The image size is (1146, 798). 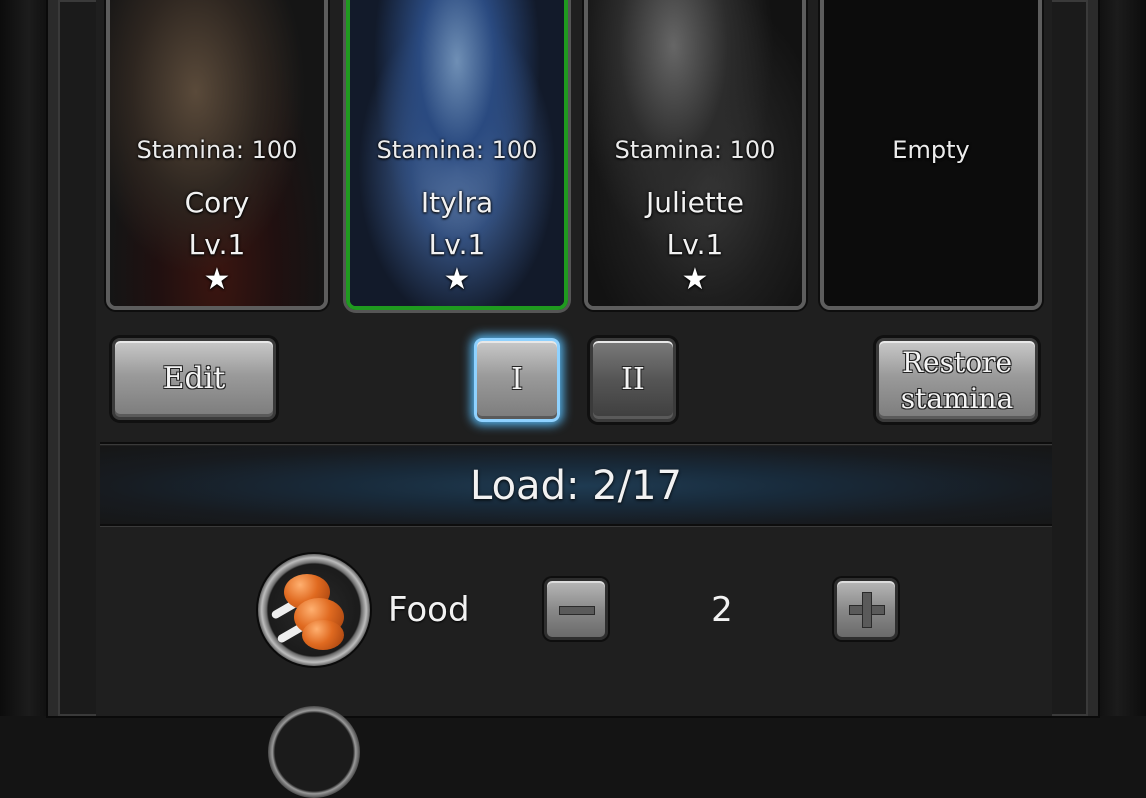 What do you see at coordinates (931, 150) in the screenshot?
I see `empty-slot-label: Empty` at bounding box center [931, 150].